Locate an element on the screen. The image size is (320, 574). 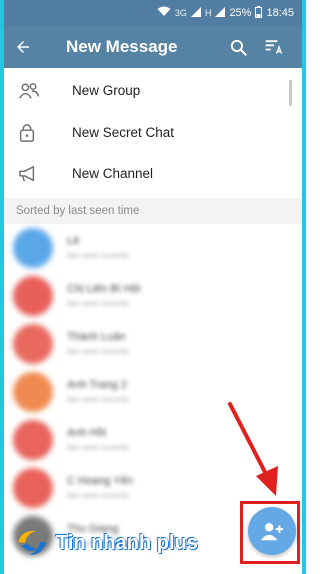
add-contact-button is located at coordinates (272, 531).